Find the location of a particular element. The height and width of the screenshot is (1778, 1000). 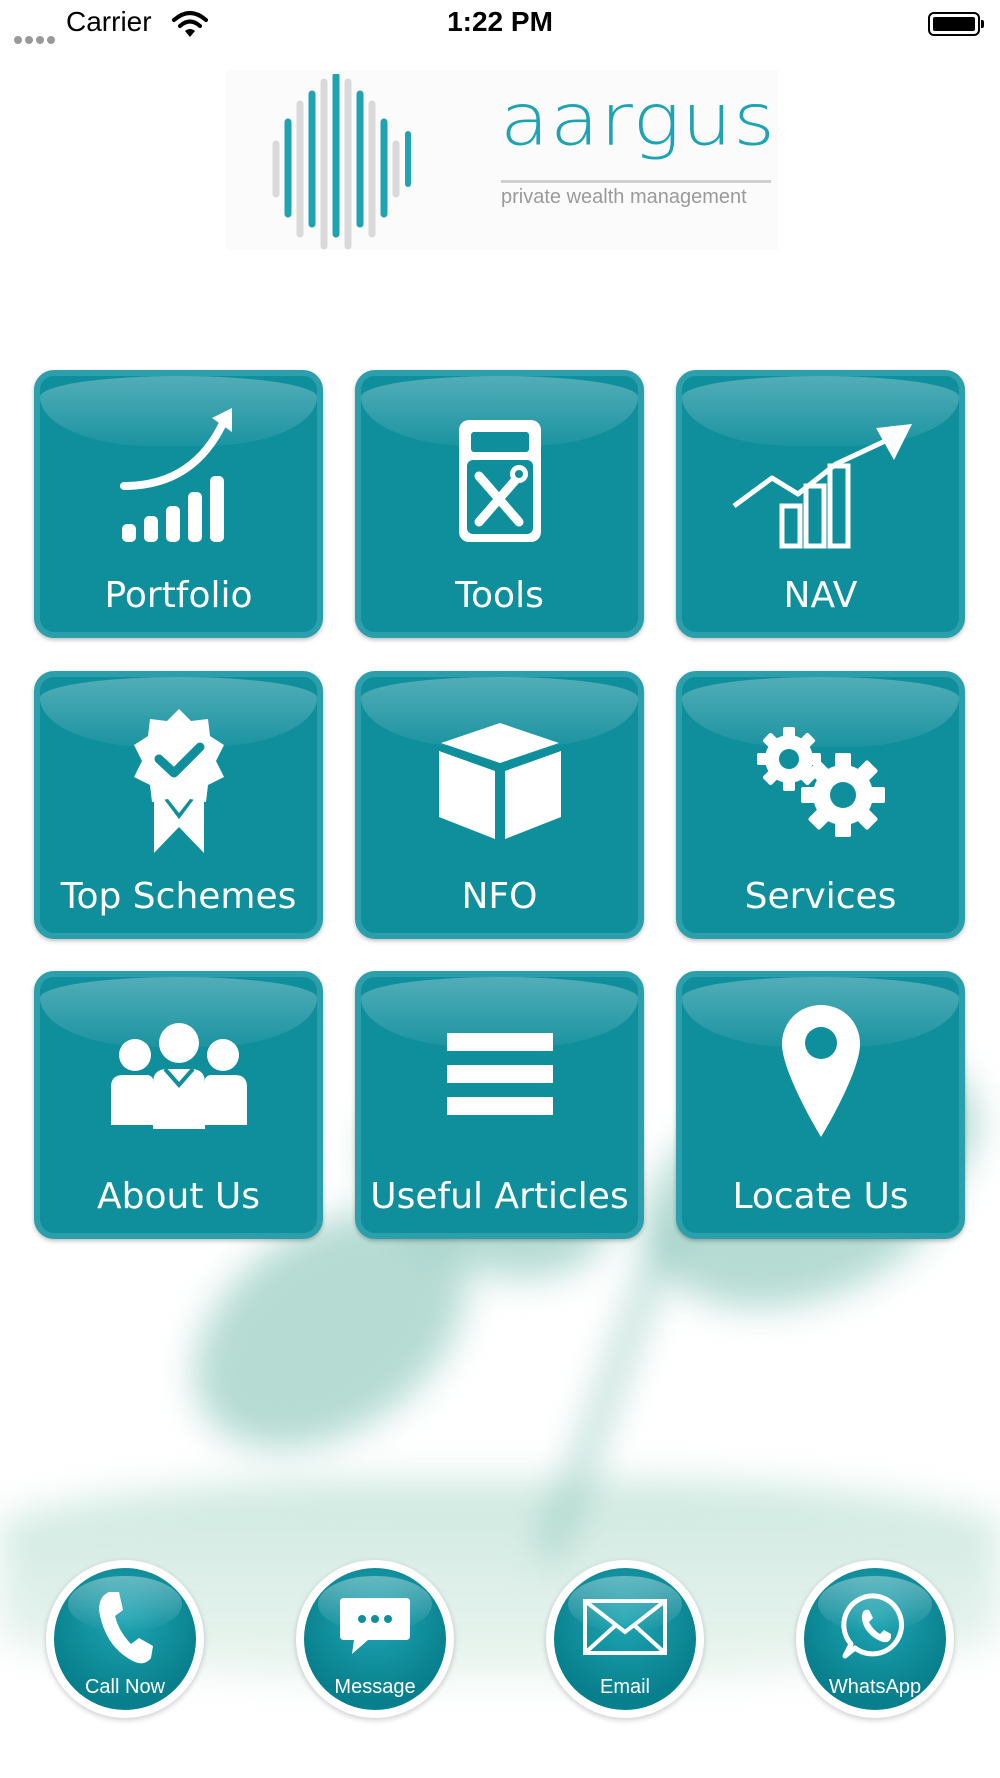

menu-lines-icon is located at coordinates (499, 1074).